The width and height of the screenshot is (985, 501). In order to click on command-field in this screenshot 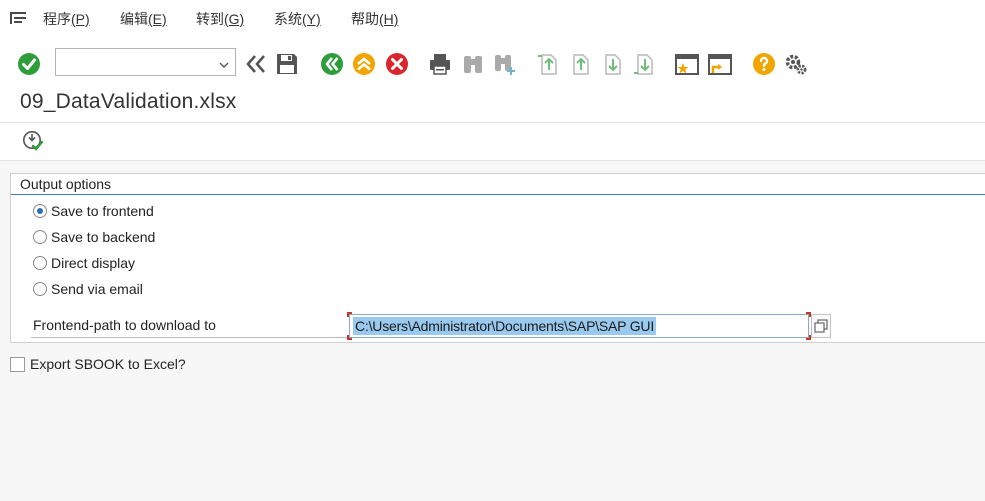, I will do `click(145, 62)`.